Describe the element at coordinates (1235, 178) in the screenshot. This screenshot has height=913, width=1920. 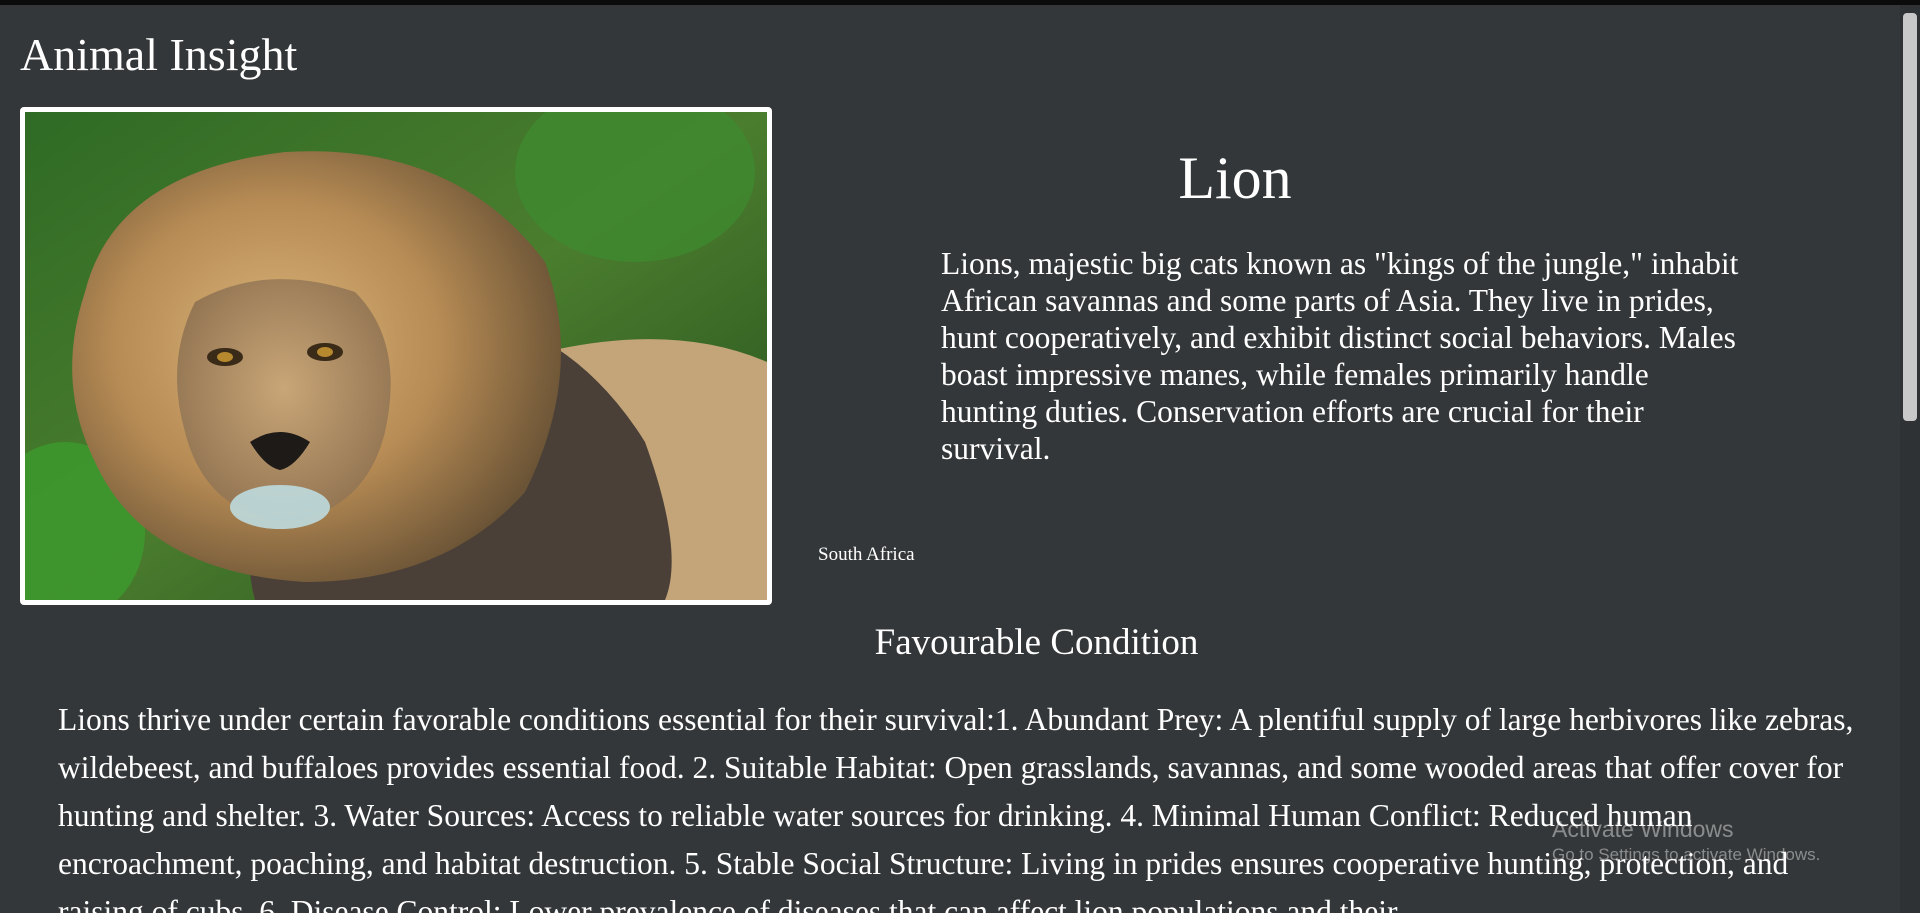
I see `animal-name-heading: Lion` at that location.